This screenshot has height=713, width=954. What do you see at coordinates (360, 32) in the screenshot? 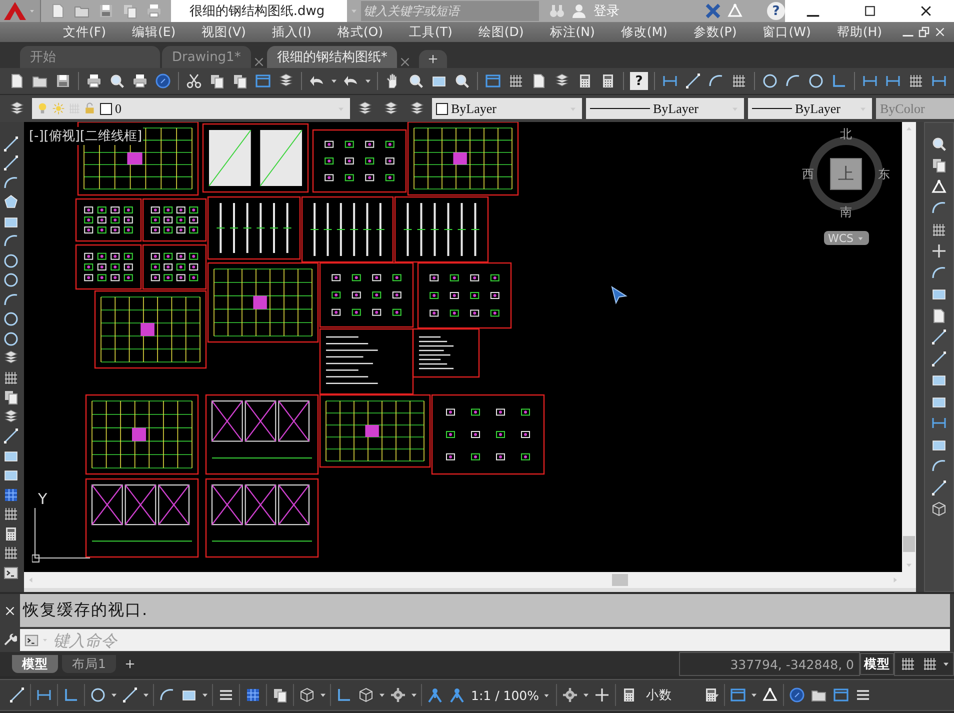
I see `menu-item: 格式(O)` at bounding box center [360, 32].